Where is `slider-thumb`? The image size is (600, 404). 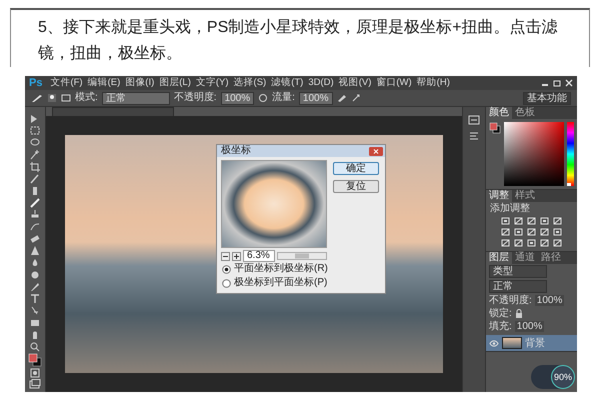
slider-thumb is located at coordinates (569, 184).